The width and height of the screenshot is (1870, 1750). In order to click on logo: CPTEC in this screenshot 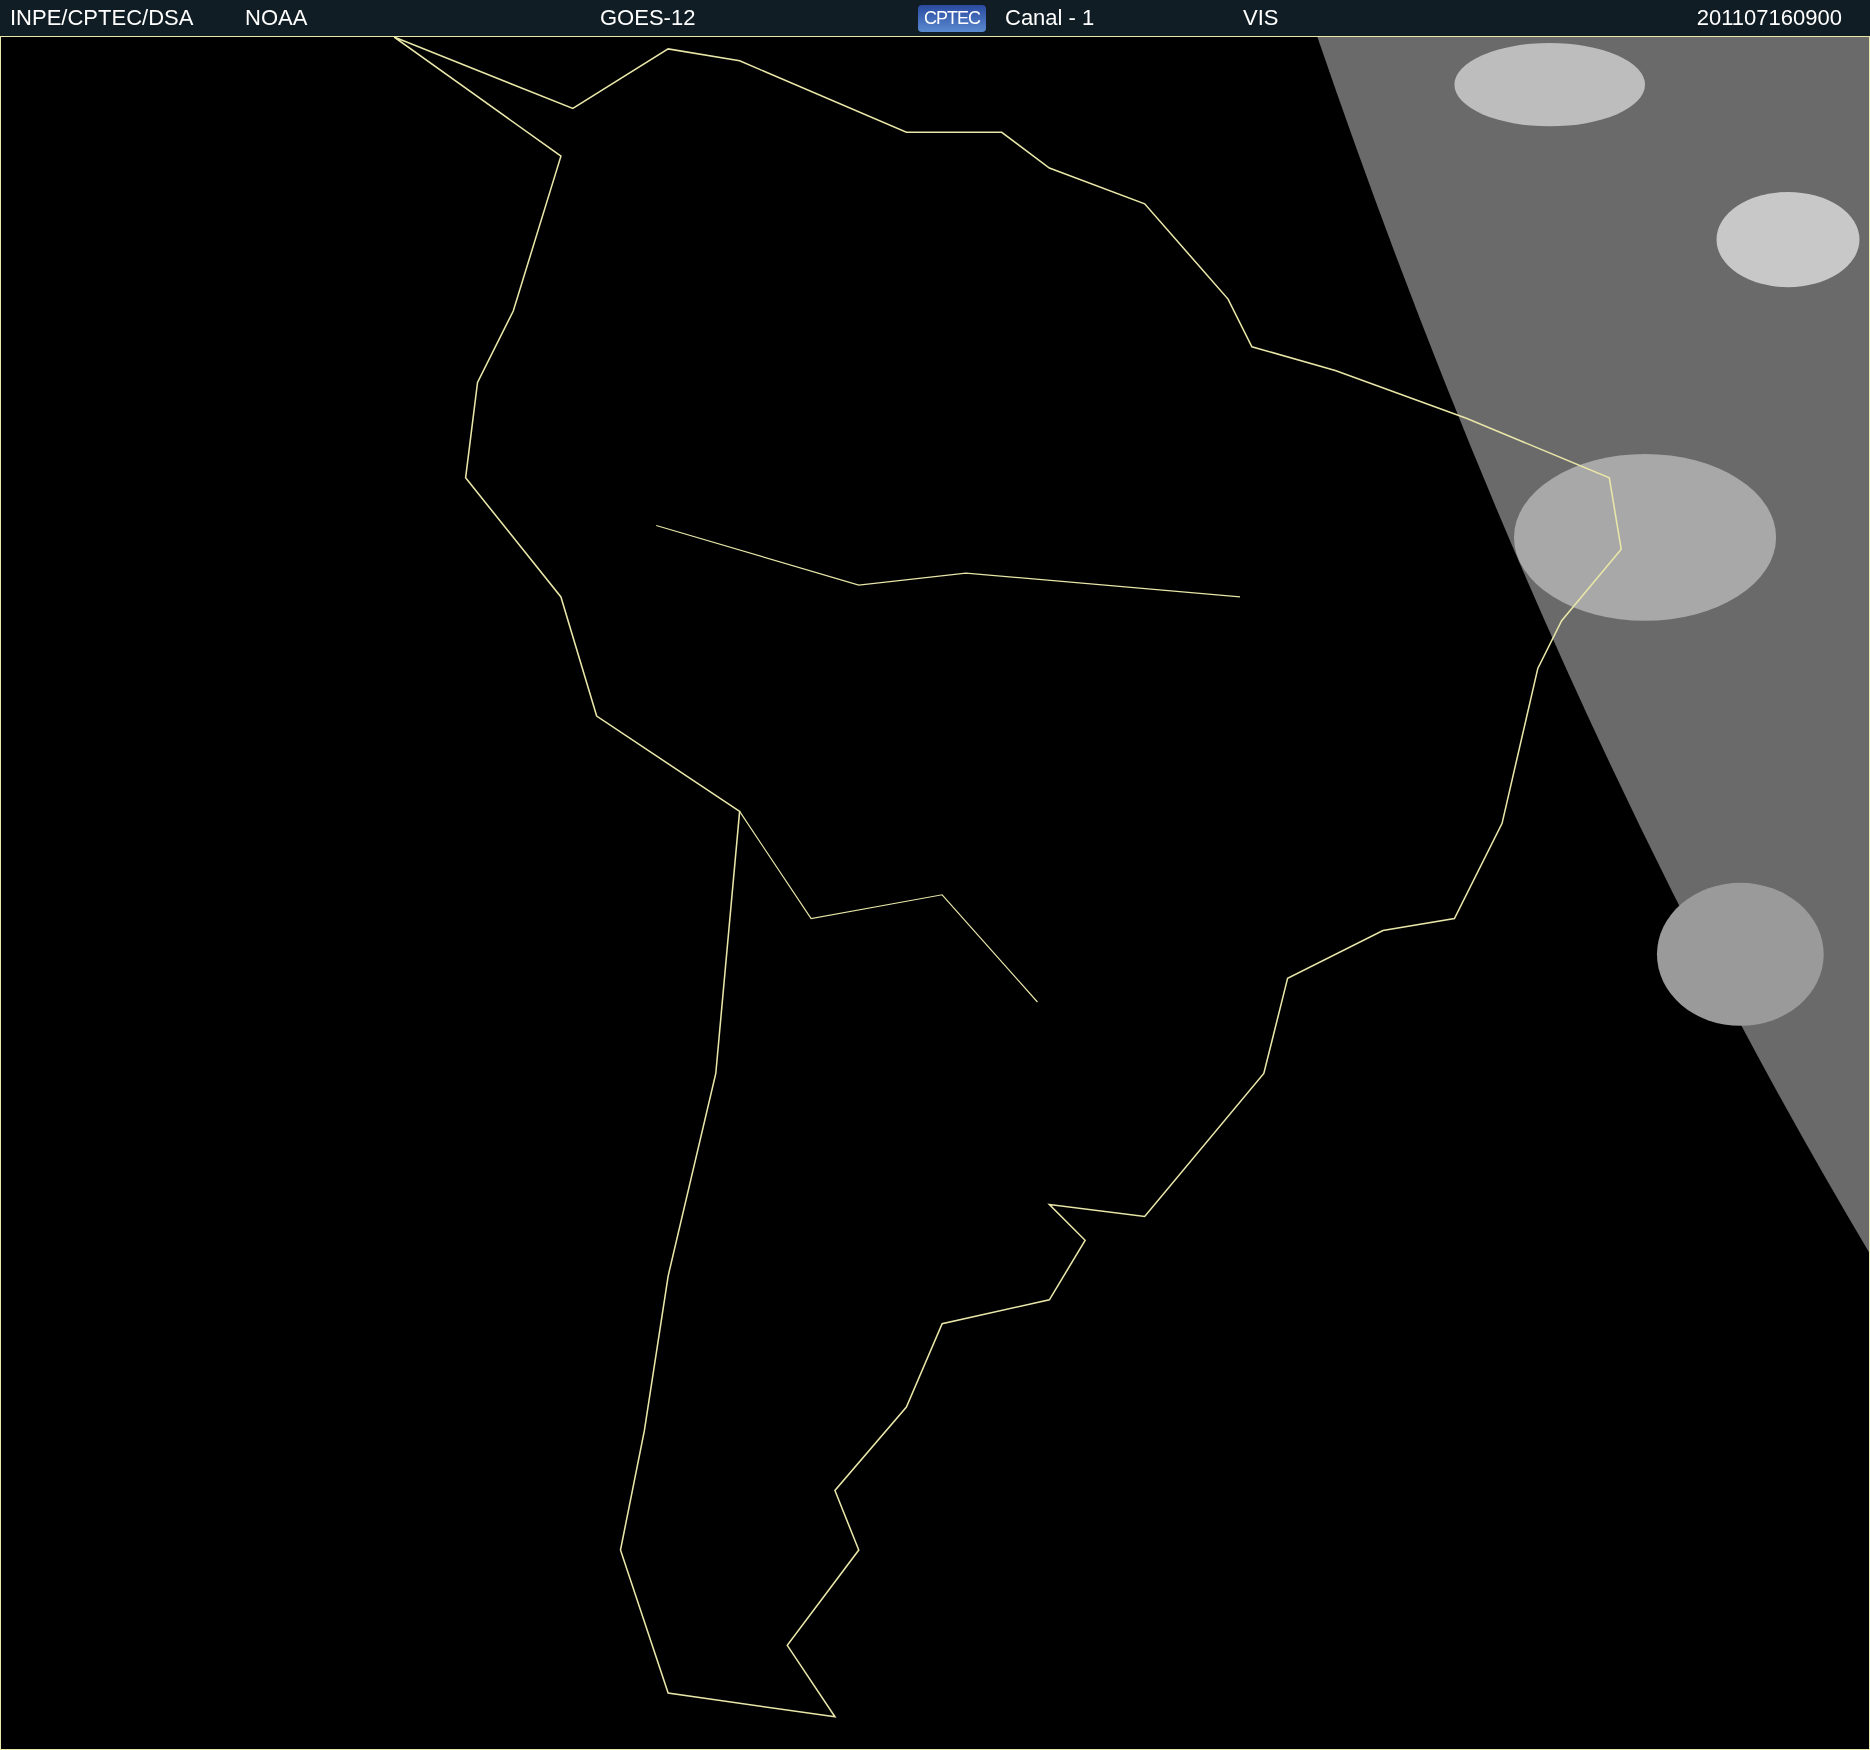, I will do `click(952, 18)`.